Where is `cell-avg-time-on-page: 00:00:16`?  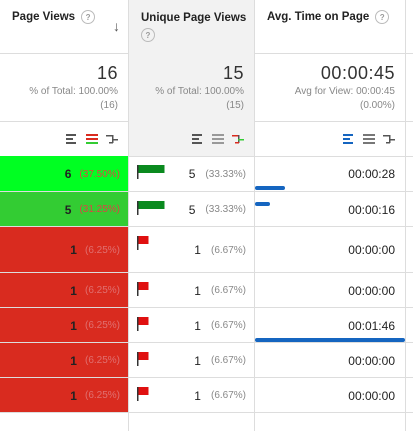 cell-avg-time-on-page: 00:00:16 is located at coordinates (330, 209).